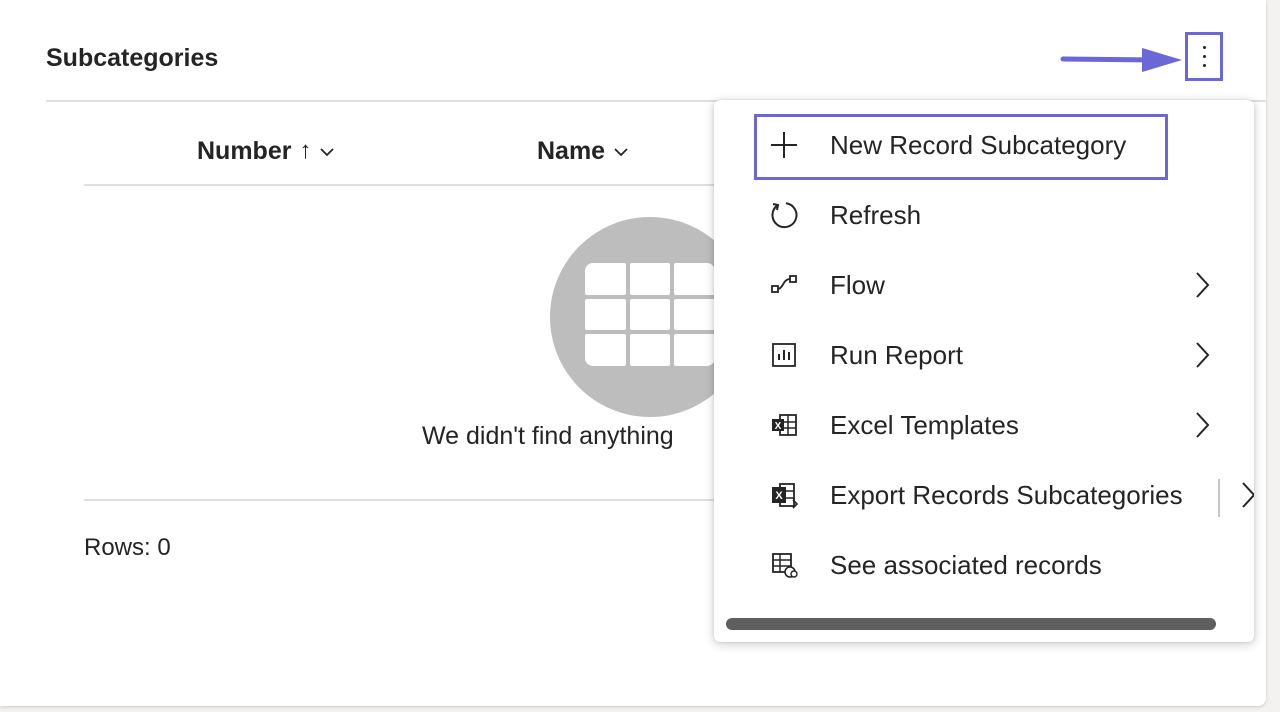  What do you see at coordinates (1006, 495) in the screenshot?
I see `menu-item-label: Export Records Subcategories` at bounding box center [1006, 495].